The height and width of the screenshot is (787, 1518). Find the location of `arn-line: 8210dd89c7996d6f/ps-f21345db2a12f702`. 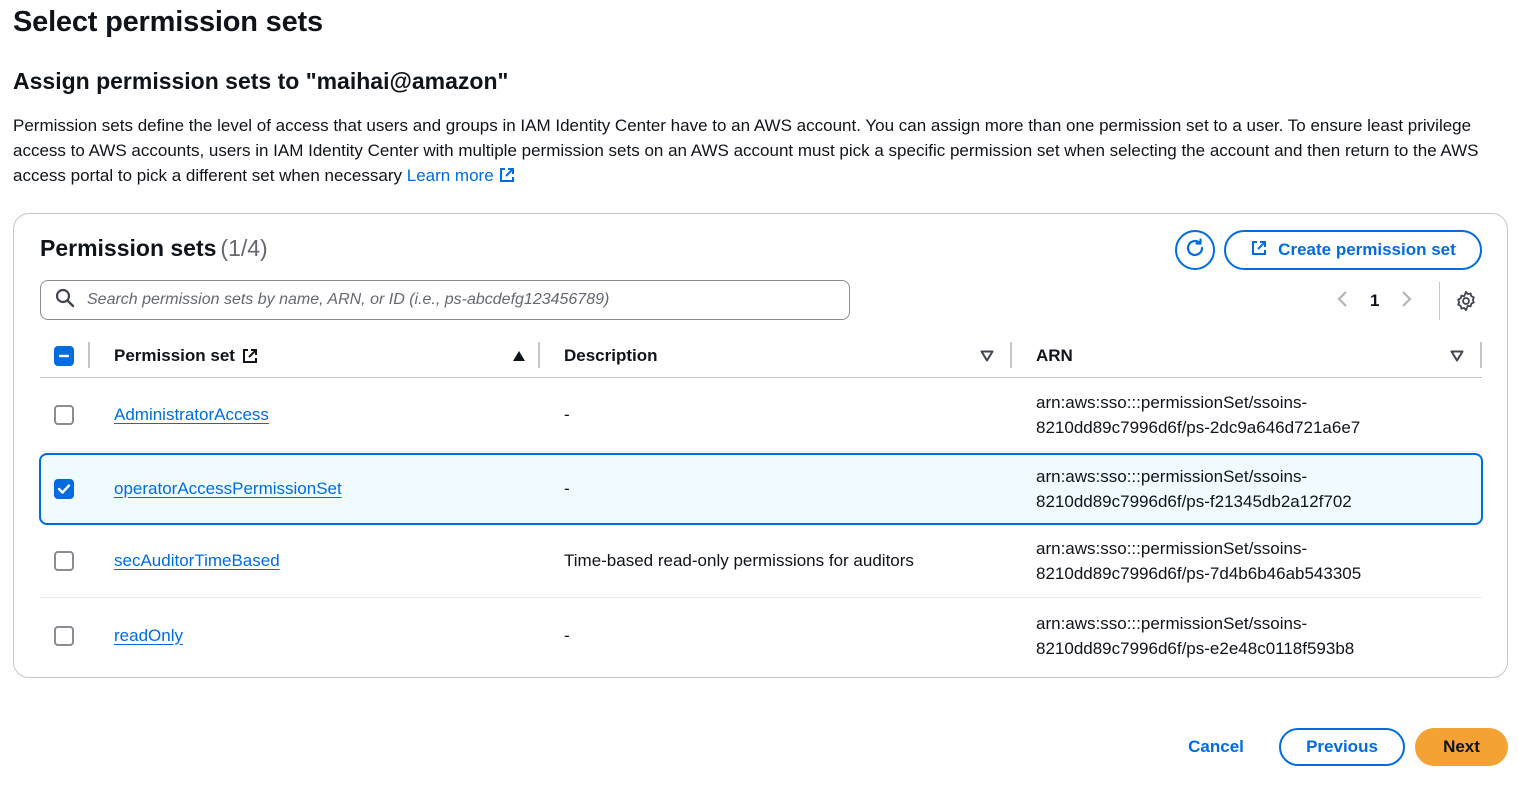

arn-line: 8210dd89c7996d6f/ps-f21345db2a12f702 is located at coordinates (1194, 501).